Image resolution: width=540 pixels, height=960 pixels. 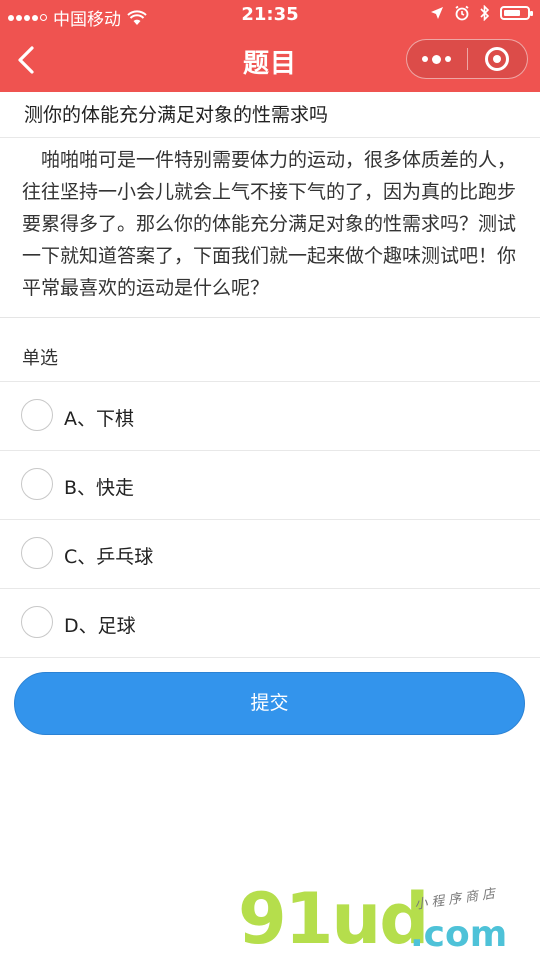 I want to click on bluetooth-icon, so click(x=485, y=13).